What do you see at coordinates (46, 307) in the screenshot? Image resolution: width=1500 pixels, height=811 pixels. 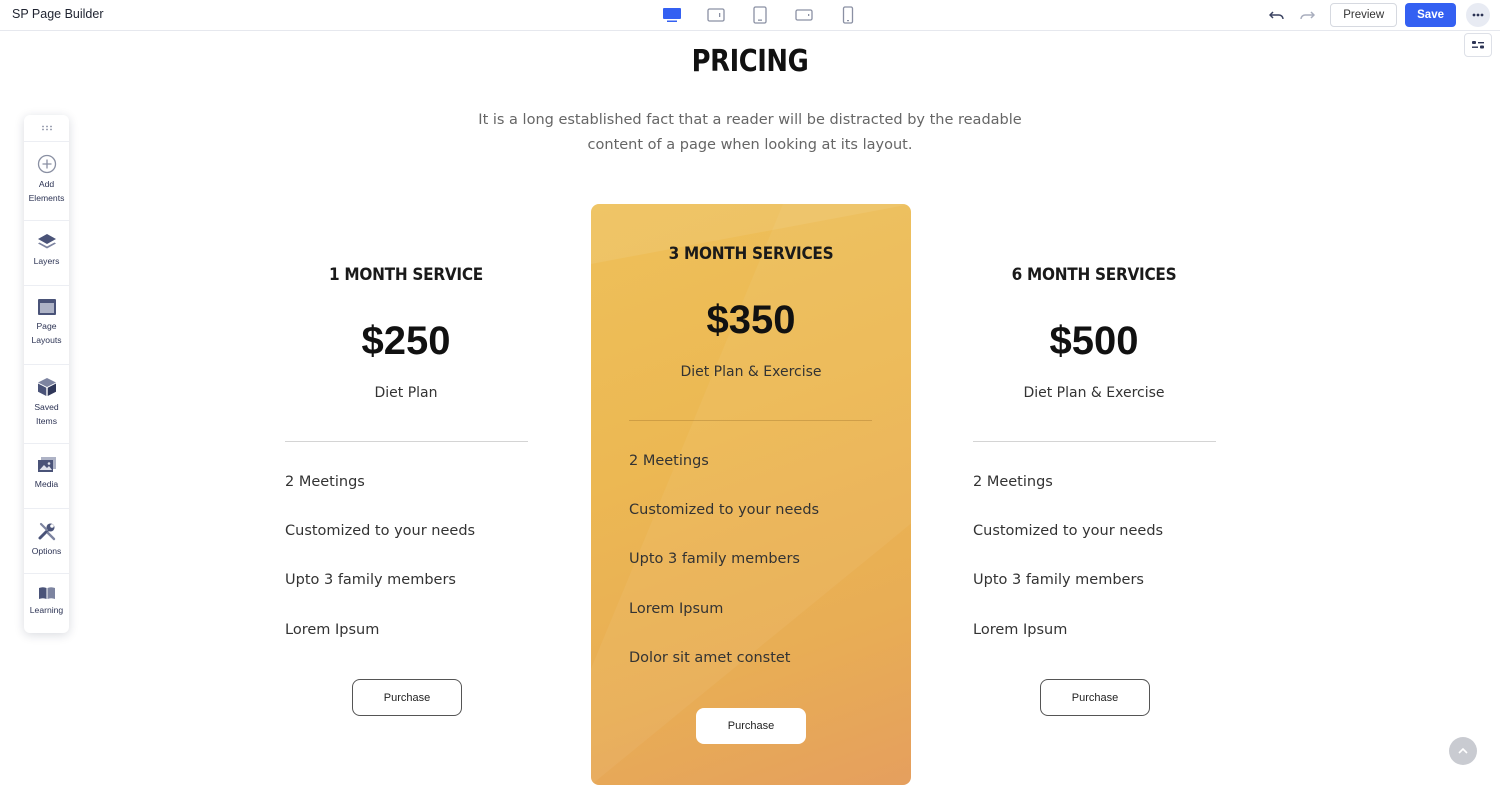 I see `layout-icon` at bounding box center [46, 307].